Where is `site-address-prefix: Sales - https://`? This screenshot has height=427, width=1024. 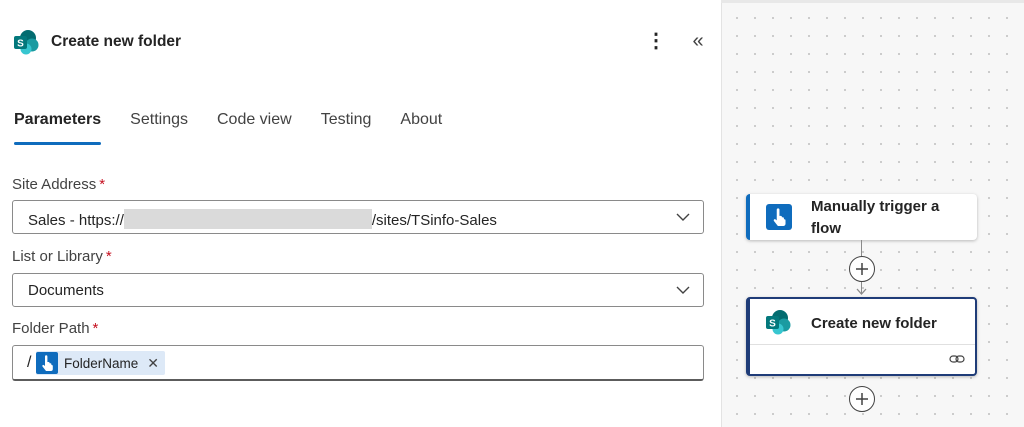 site-address-prefix: Sales - https:// is located at coordinates (76, 220).